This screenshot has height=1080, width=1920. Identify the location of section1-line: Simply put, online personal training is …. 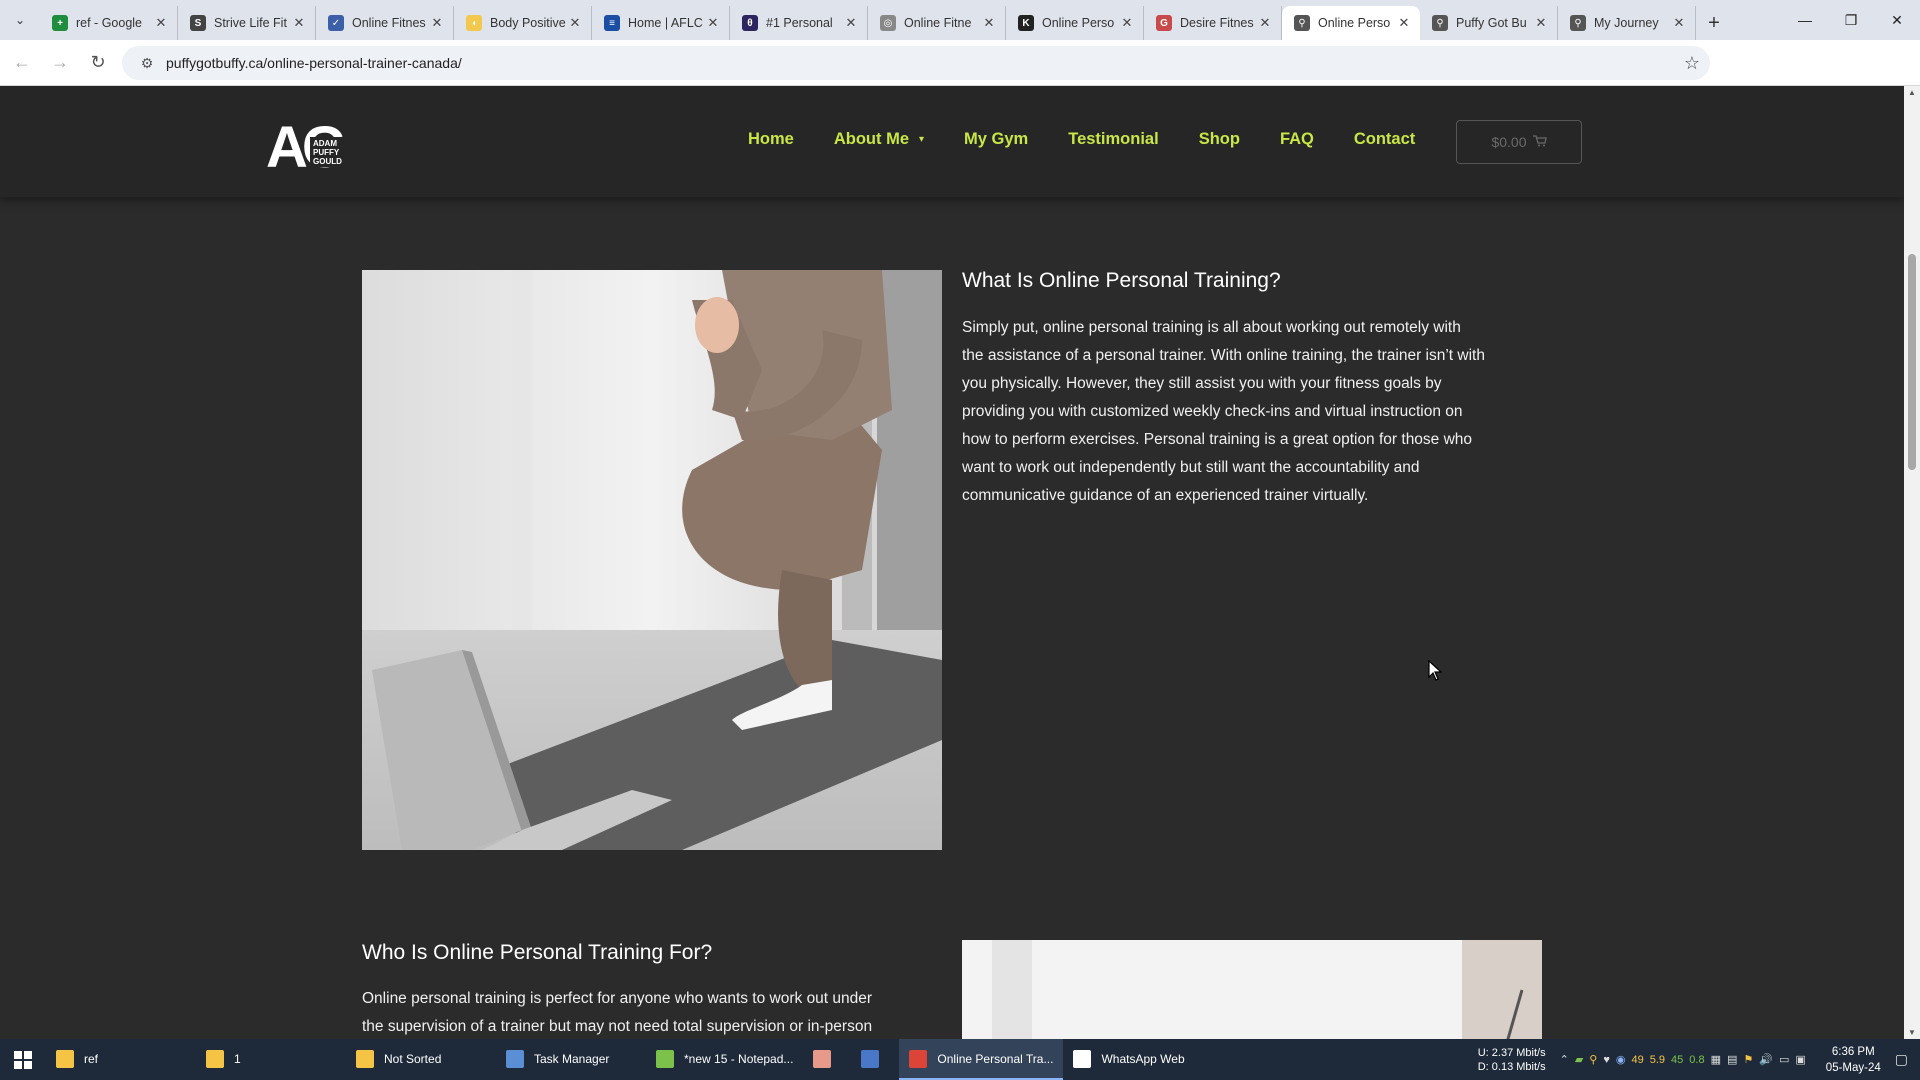
(1211, 327).